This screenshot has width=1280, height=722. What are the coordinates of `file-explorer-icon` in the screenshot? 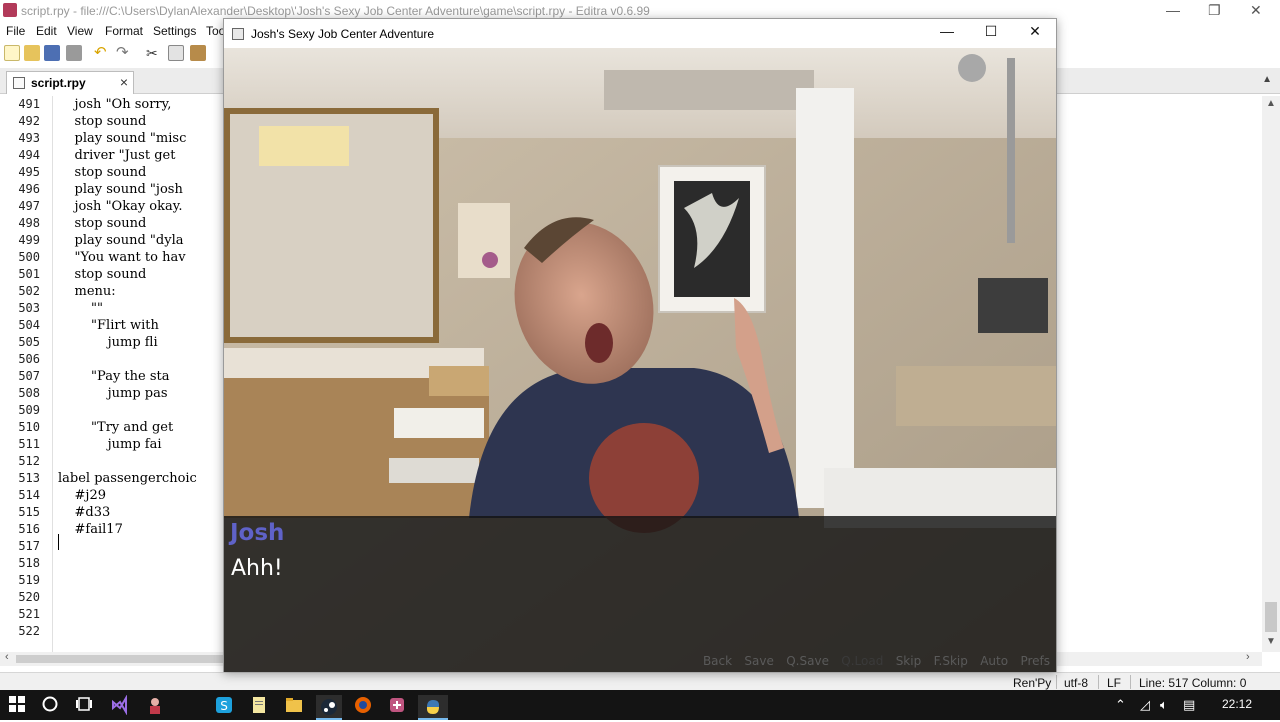 It's located at (294, 705).